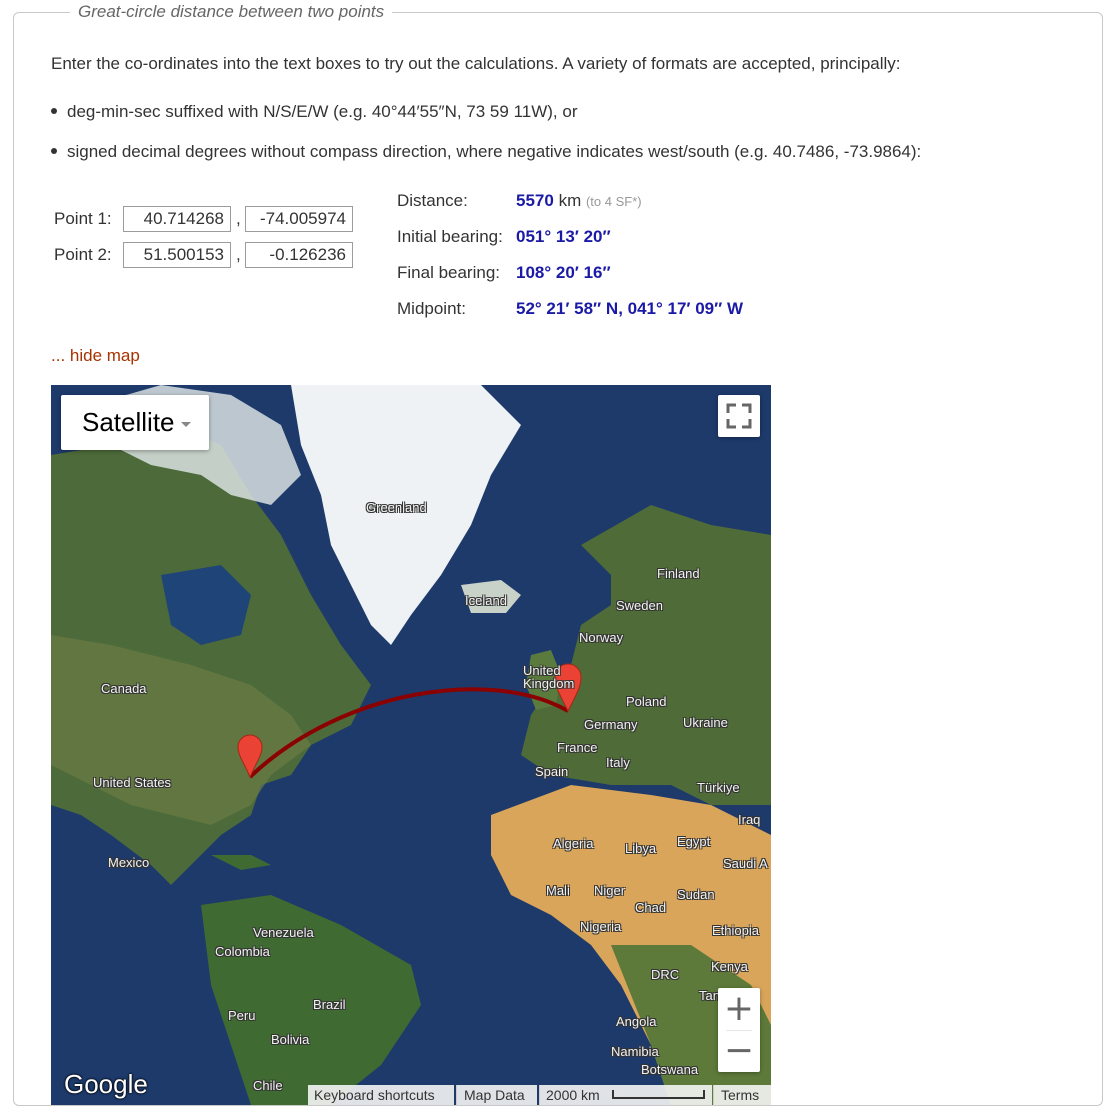  What do you see at coordinates (396, 507) in the screenshot?
I see `map-label-greenland: Greenland` at bounding box center [396, 507].